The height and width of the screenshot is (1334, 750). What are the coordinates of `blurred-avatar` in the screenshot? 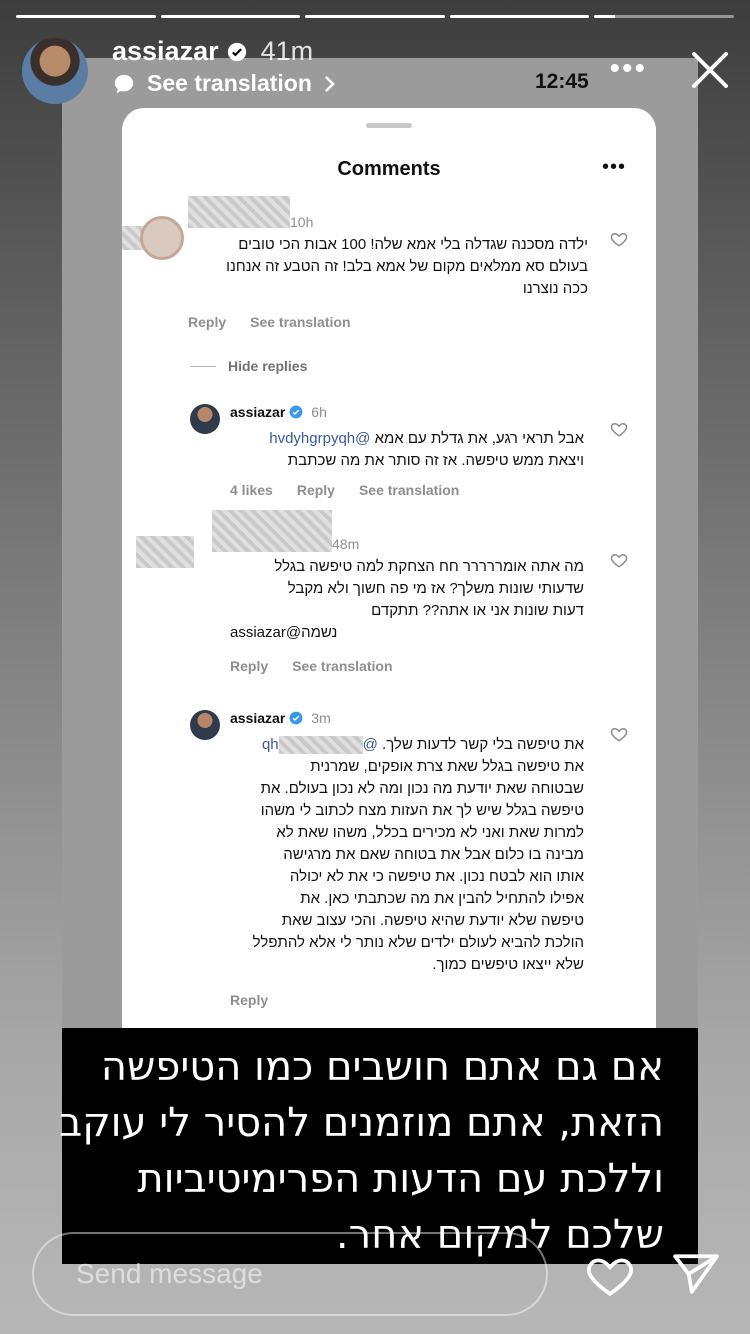 It's located at (165, 552).